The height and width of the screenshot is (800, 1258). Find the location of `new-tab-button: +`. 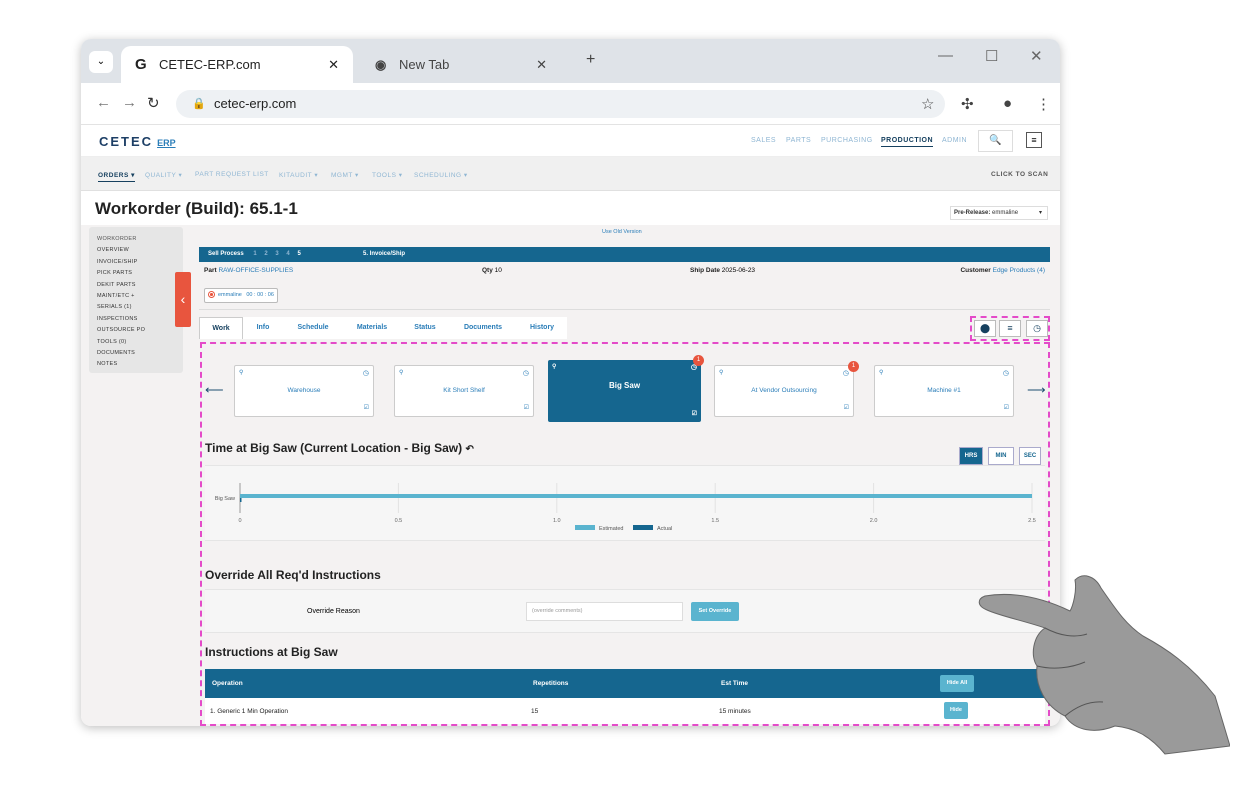

new-tab-button: + is located at coordinates (590, 60).